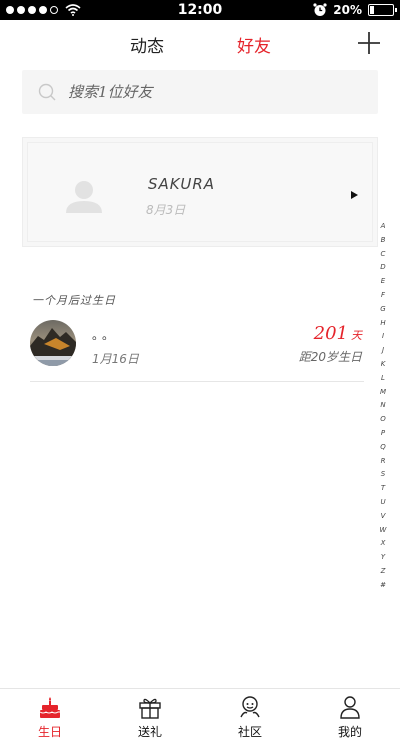 The width and height of the screenshot is (400, 740). What do you see at coordinates (200, 43) in the screenshot?
I see `header: 动态 好友` at bounding box center [200, 43].